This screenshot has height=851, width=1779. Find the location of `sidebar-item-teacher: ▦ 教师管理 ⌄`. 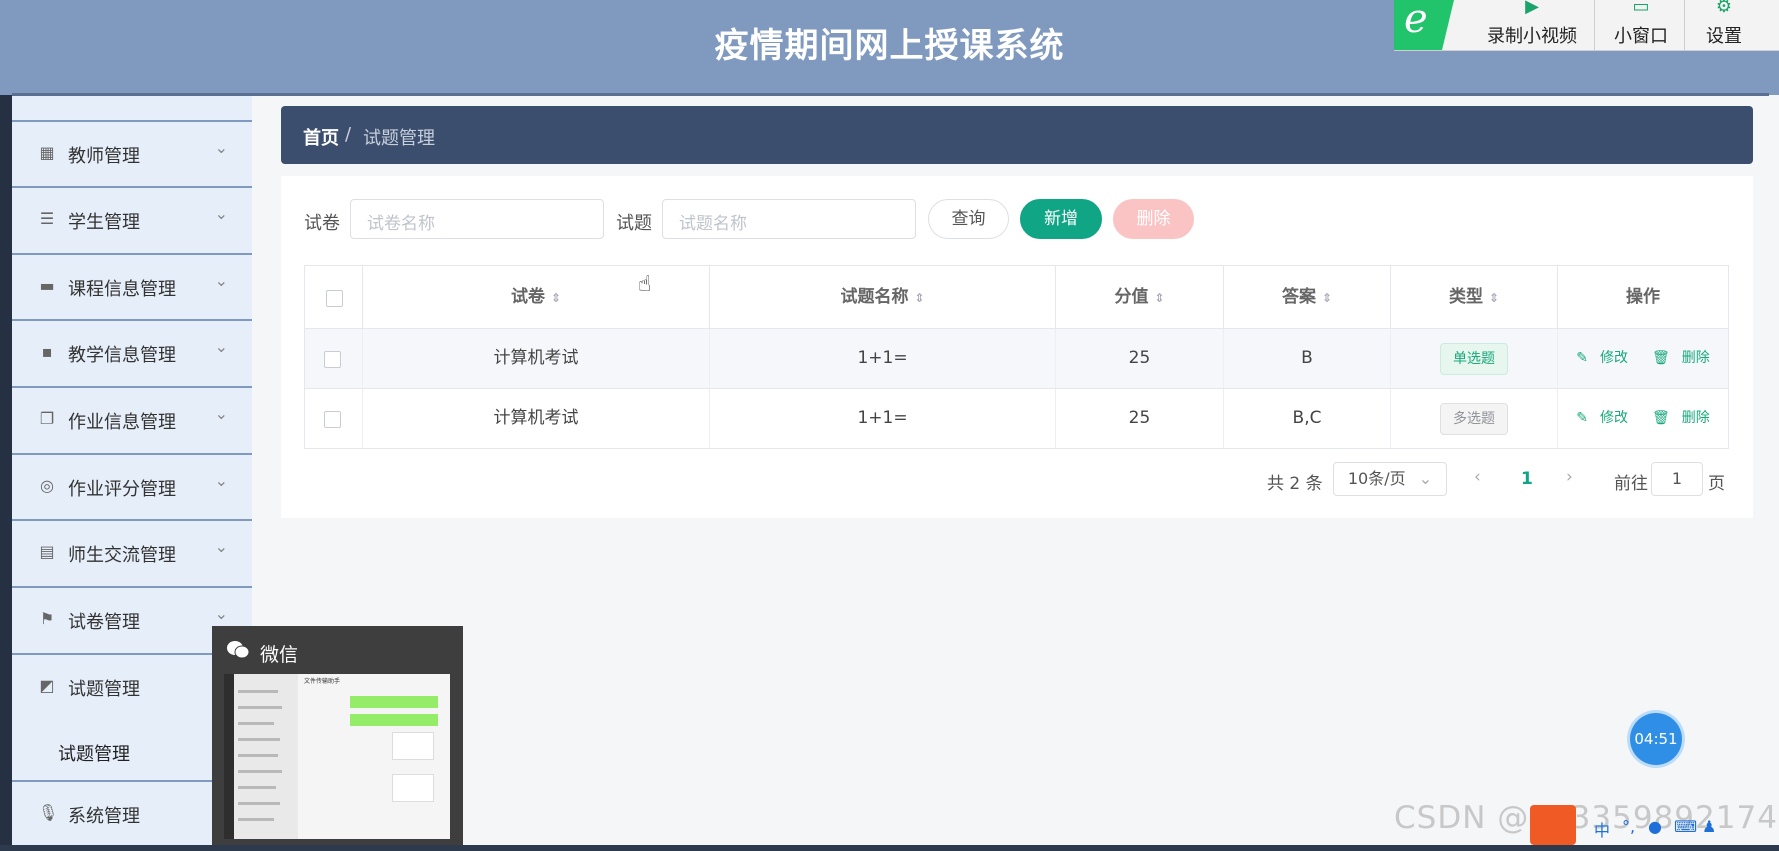

sidebar-item-teacher: ▦ 教师管理 ⌄ is located at coordinates (132, 153).